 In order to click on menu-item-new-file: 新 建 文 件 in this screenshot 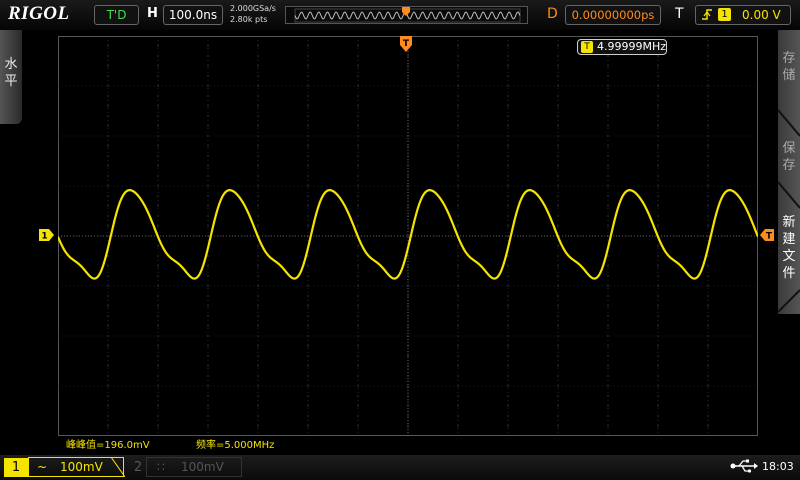, I will do `click(789, 248)`.